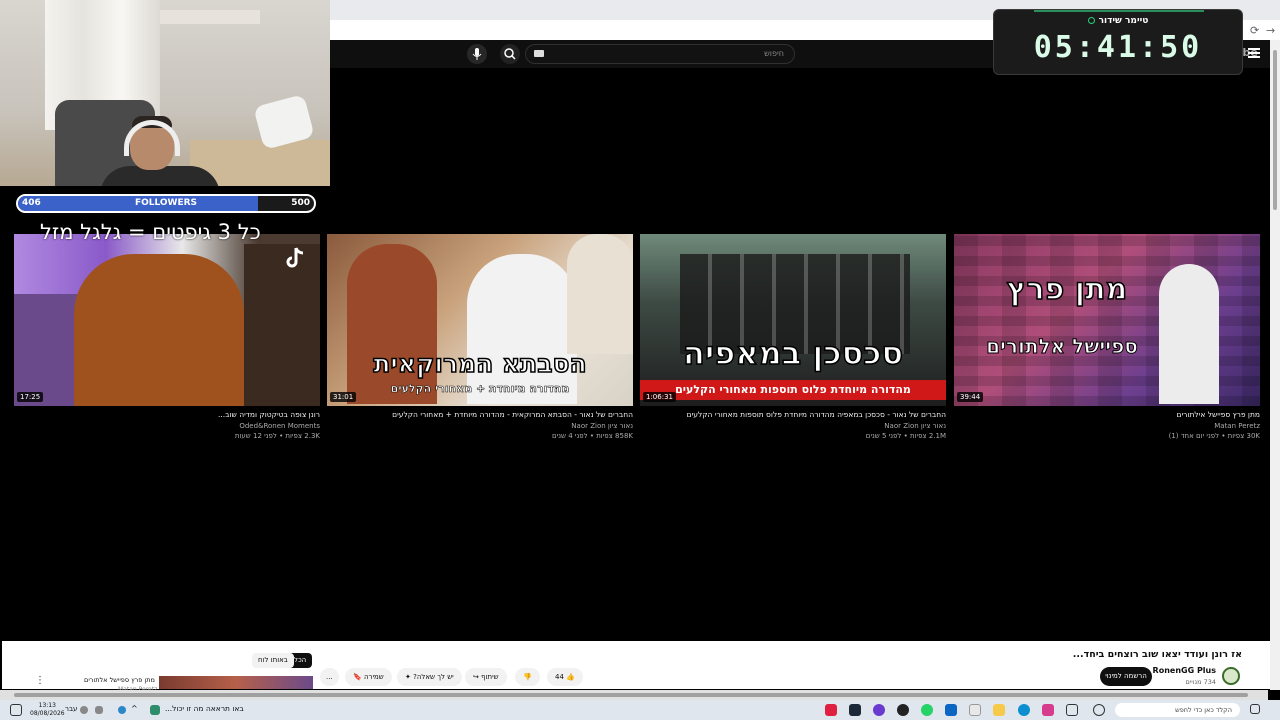  What do you see at coordinates (1107, 320) in the screenshot?
I see `video-thumbnail: מתן פרץ ספיישל אלתורים 39:44` at bounding box center [1107, 320].